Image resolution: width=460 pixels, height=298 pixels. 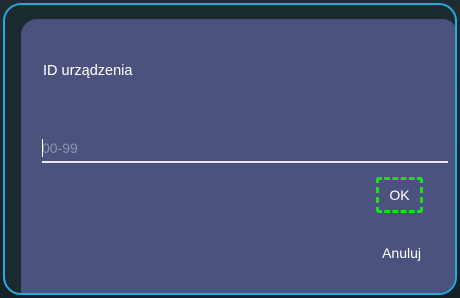 I want to click on device-id-input, so click(x=245, y=150).